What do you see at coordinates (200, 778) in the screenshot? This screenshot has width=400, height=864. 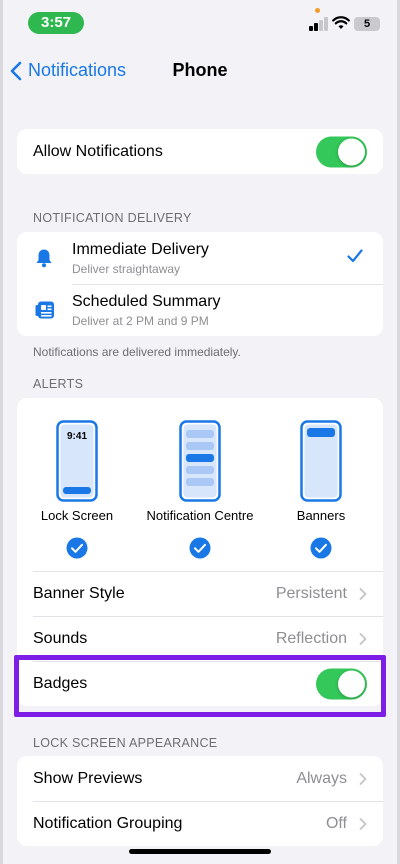 I see `show-previews-row: Show Previews Always` at bounding box center [200, 778].